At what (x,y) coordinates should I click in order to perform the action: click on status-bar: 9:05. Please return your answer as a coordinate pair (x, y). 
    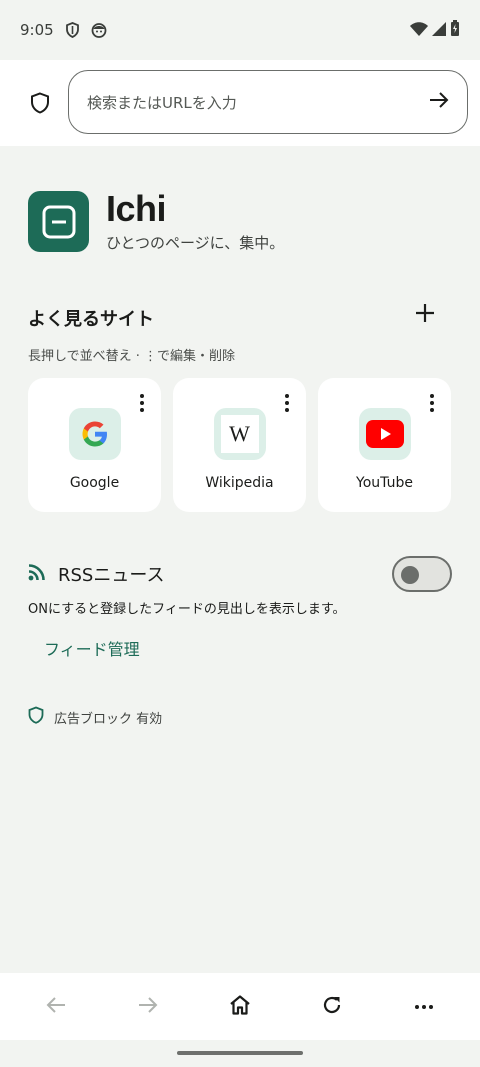
    Looking at the image, I should click on (240, 30).